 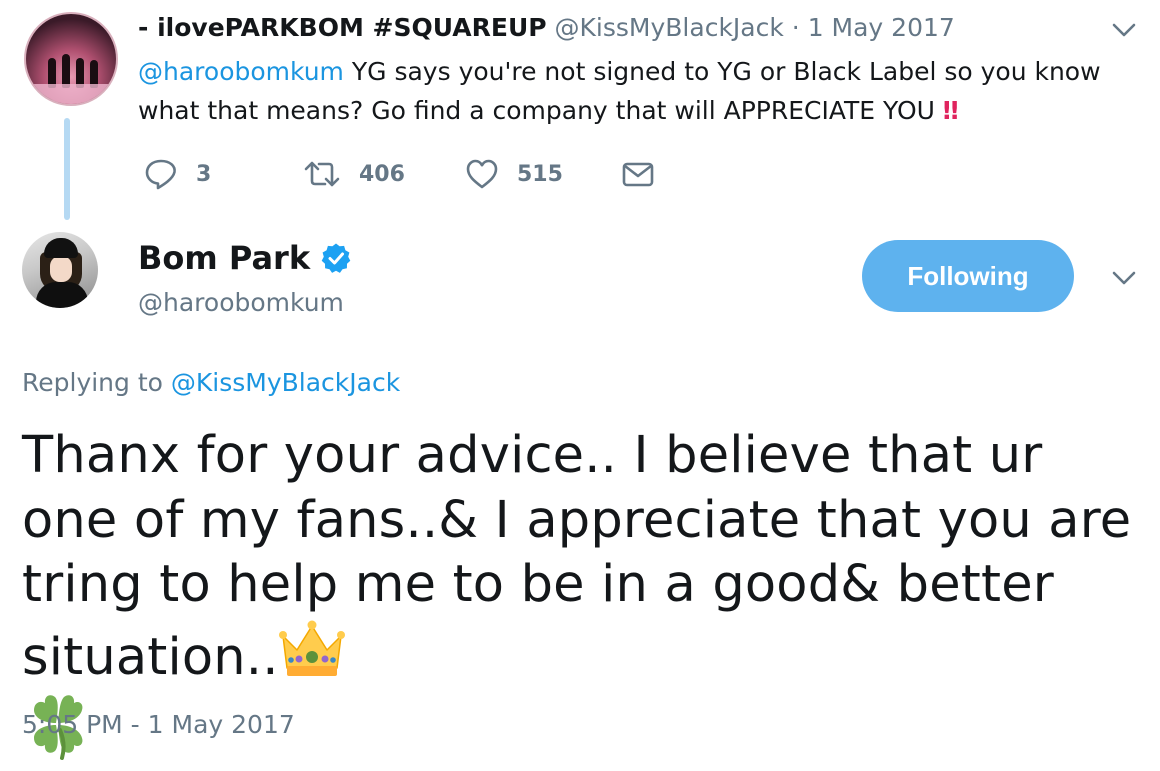 I want to click on verified-badge-icon, so click(x=336, y=258).